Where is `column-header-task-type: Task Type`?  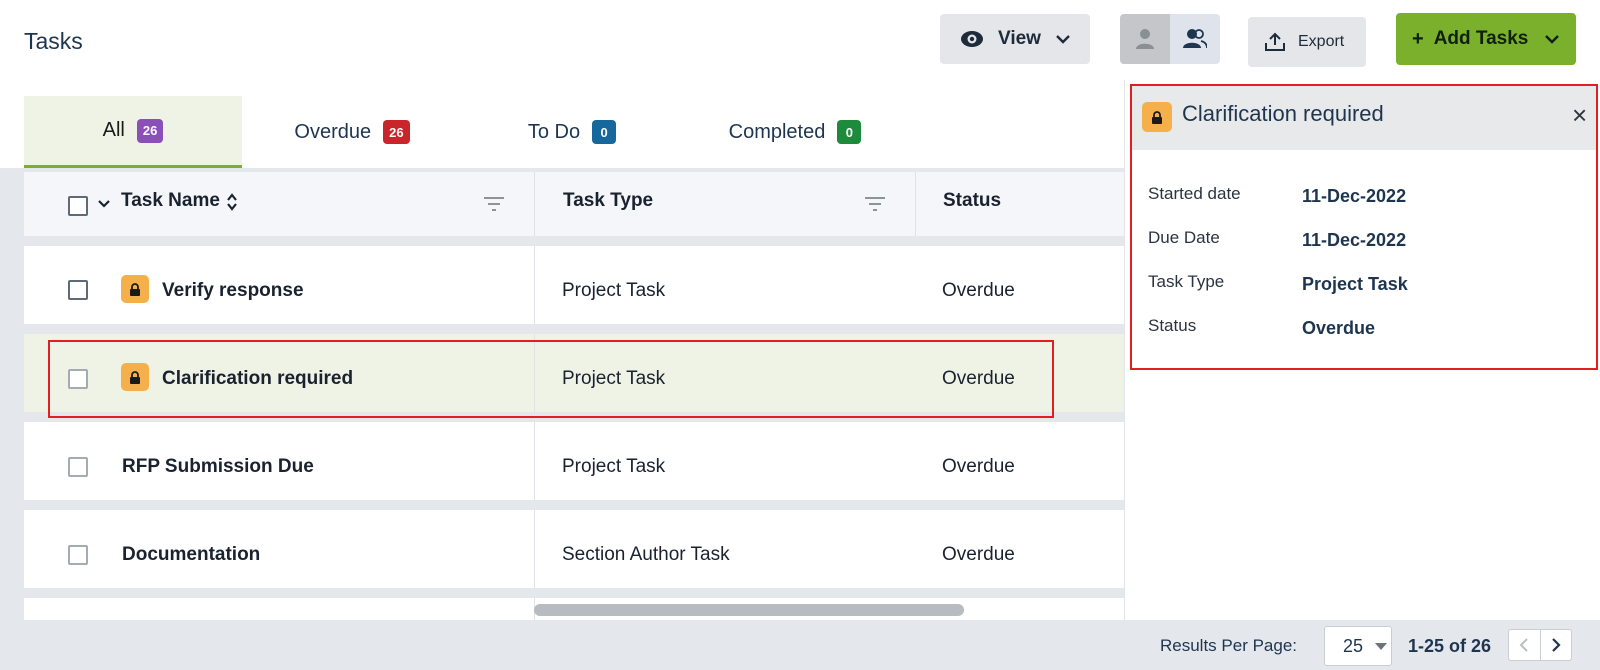 column-header-task-type: Task Type is located at coordinates (608, 201).